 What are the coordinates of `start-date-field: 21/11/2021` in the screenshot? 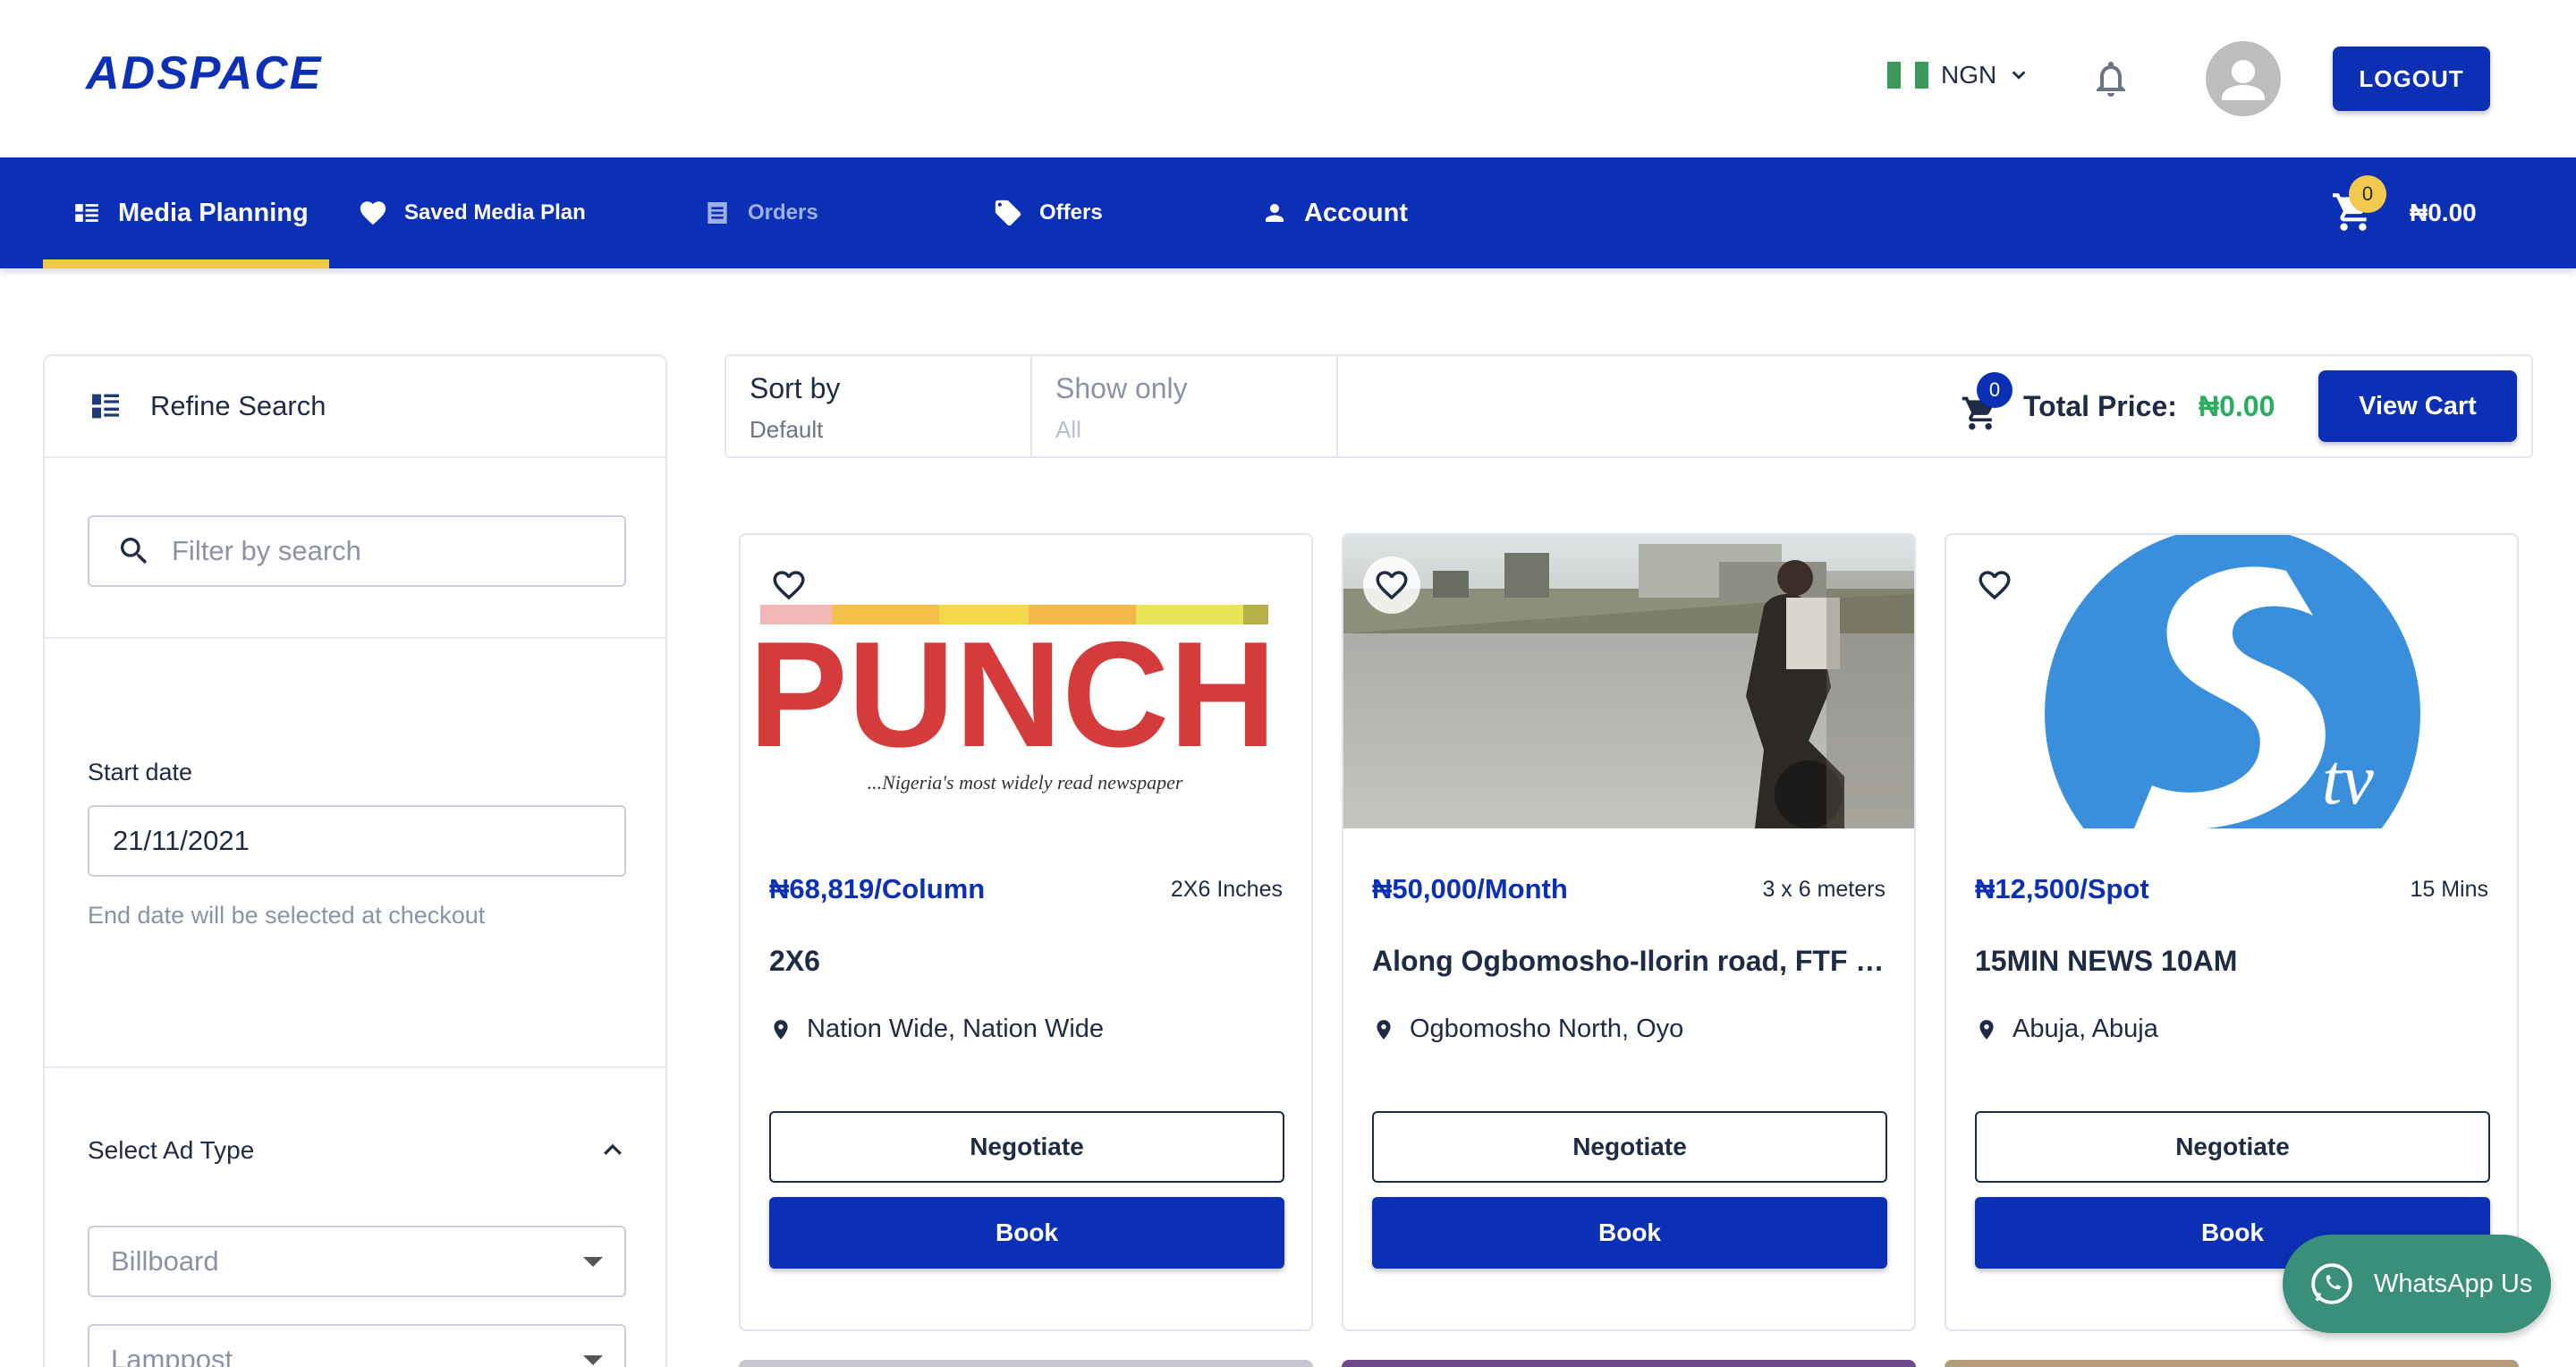 It's located at (357, 841).